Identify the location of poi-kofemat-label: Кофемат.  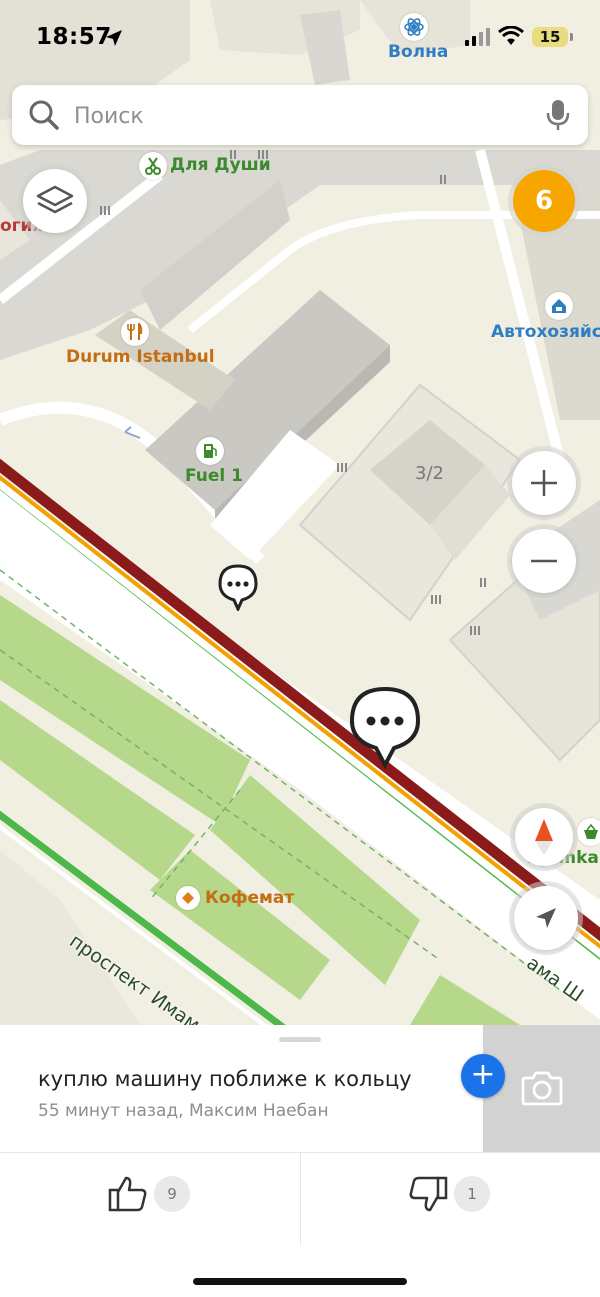
(249, 898).